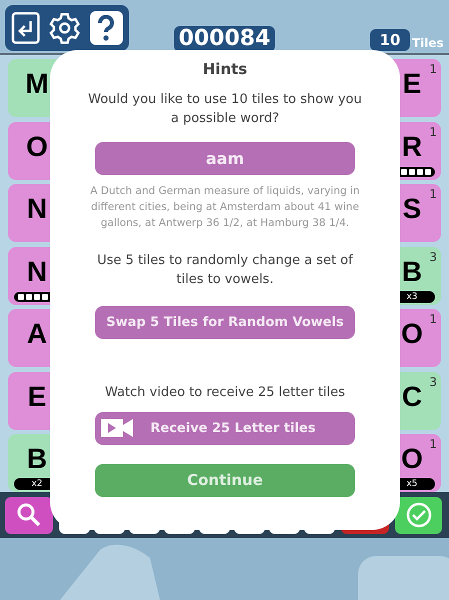  Describe the element at coordinates (117, 428) in the screenshot. I see `video-camera-icon` at that location.